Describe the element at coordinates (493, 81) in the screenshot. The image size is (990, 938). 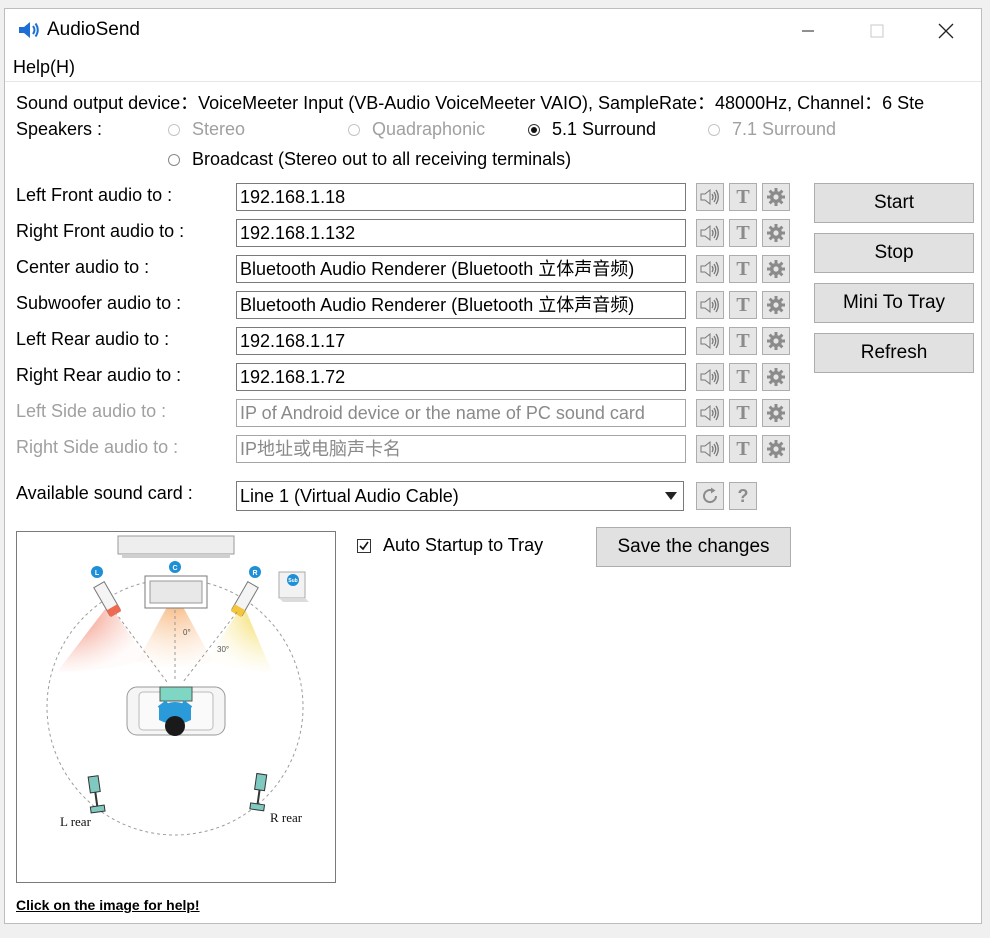
I see `menu-divider` at that location.